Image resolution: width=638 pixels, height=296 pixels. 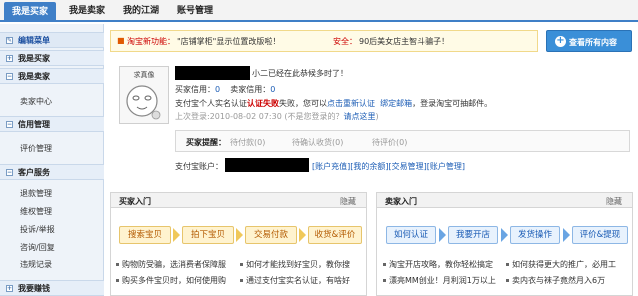 I want to click on pending-payment: 待付款(0), so click(x=247, y=142).